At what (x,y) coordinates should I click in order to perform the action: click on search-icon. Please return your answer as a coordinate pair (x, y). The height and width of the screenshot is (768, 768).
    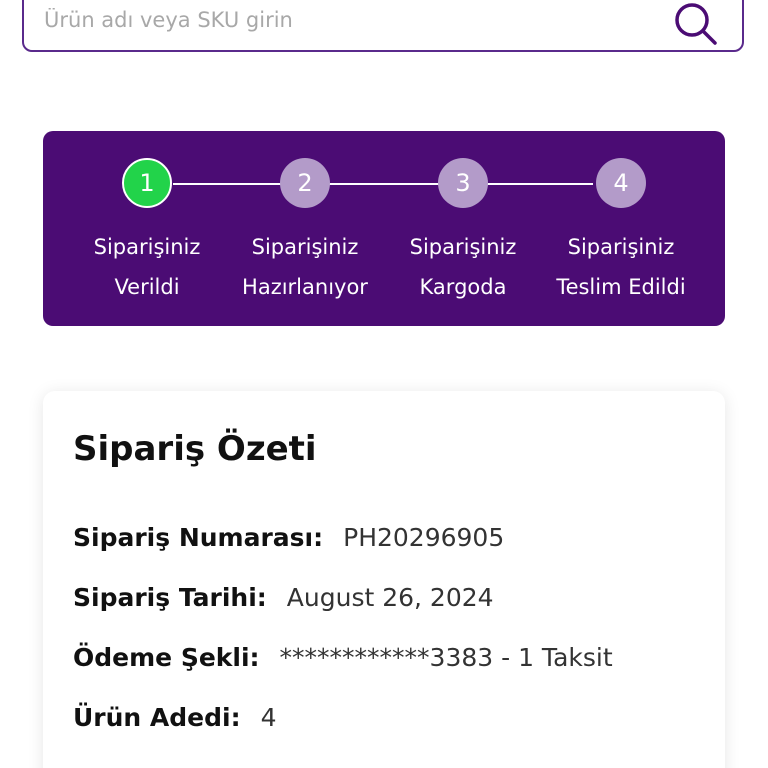
    Looking at the image, I should click on (695, 23).